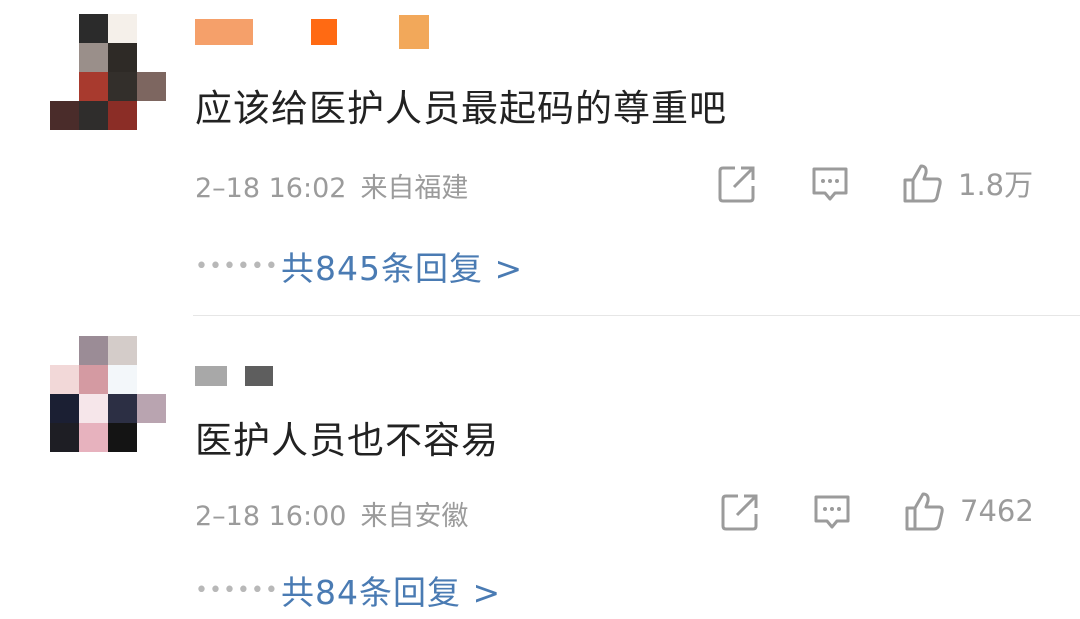 The height and width of the screenshot is (619, 1080). Describe the element at coordinates (347, 440) in the screenshot. I see `comment-text: 医护人员也不容易` at that location.